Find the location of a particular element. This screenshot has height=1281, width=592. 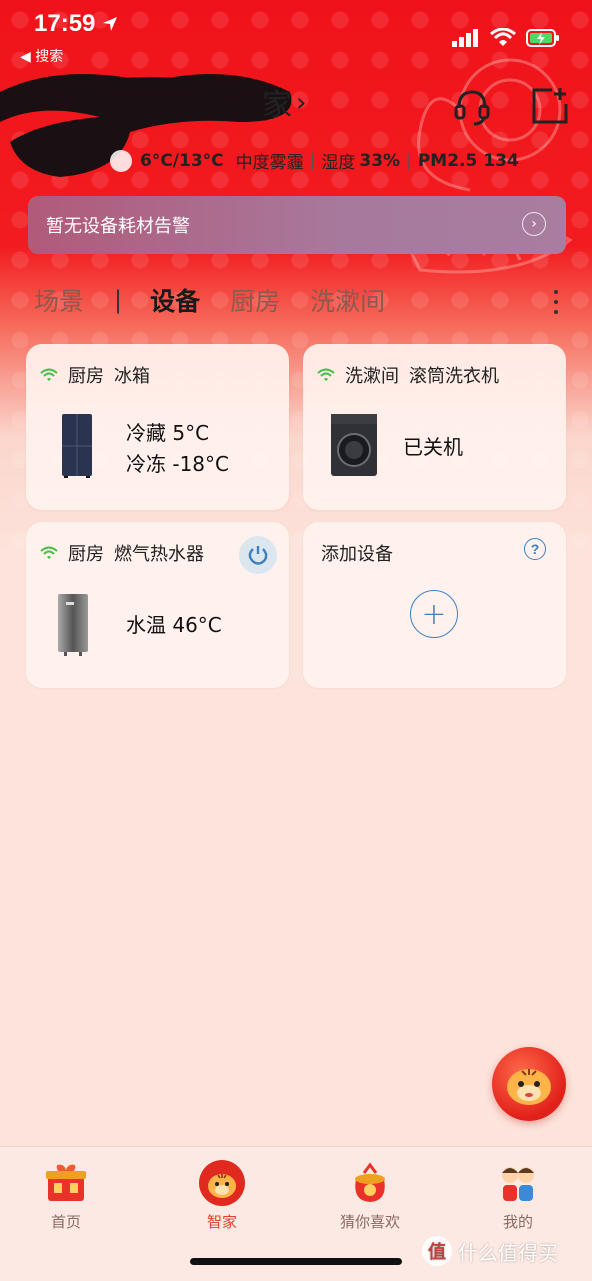

device-name: 冰箱 is located at coordinates (132, 376).